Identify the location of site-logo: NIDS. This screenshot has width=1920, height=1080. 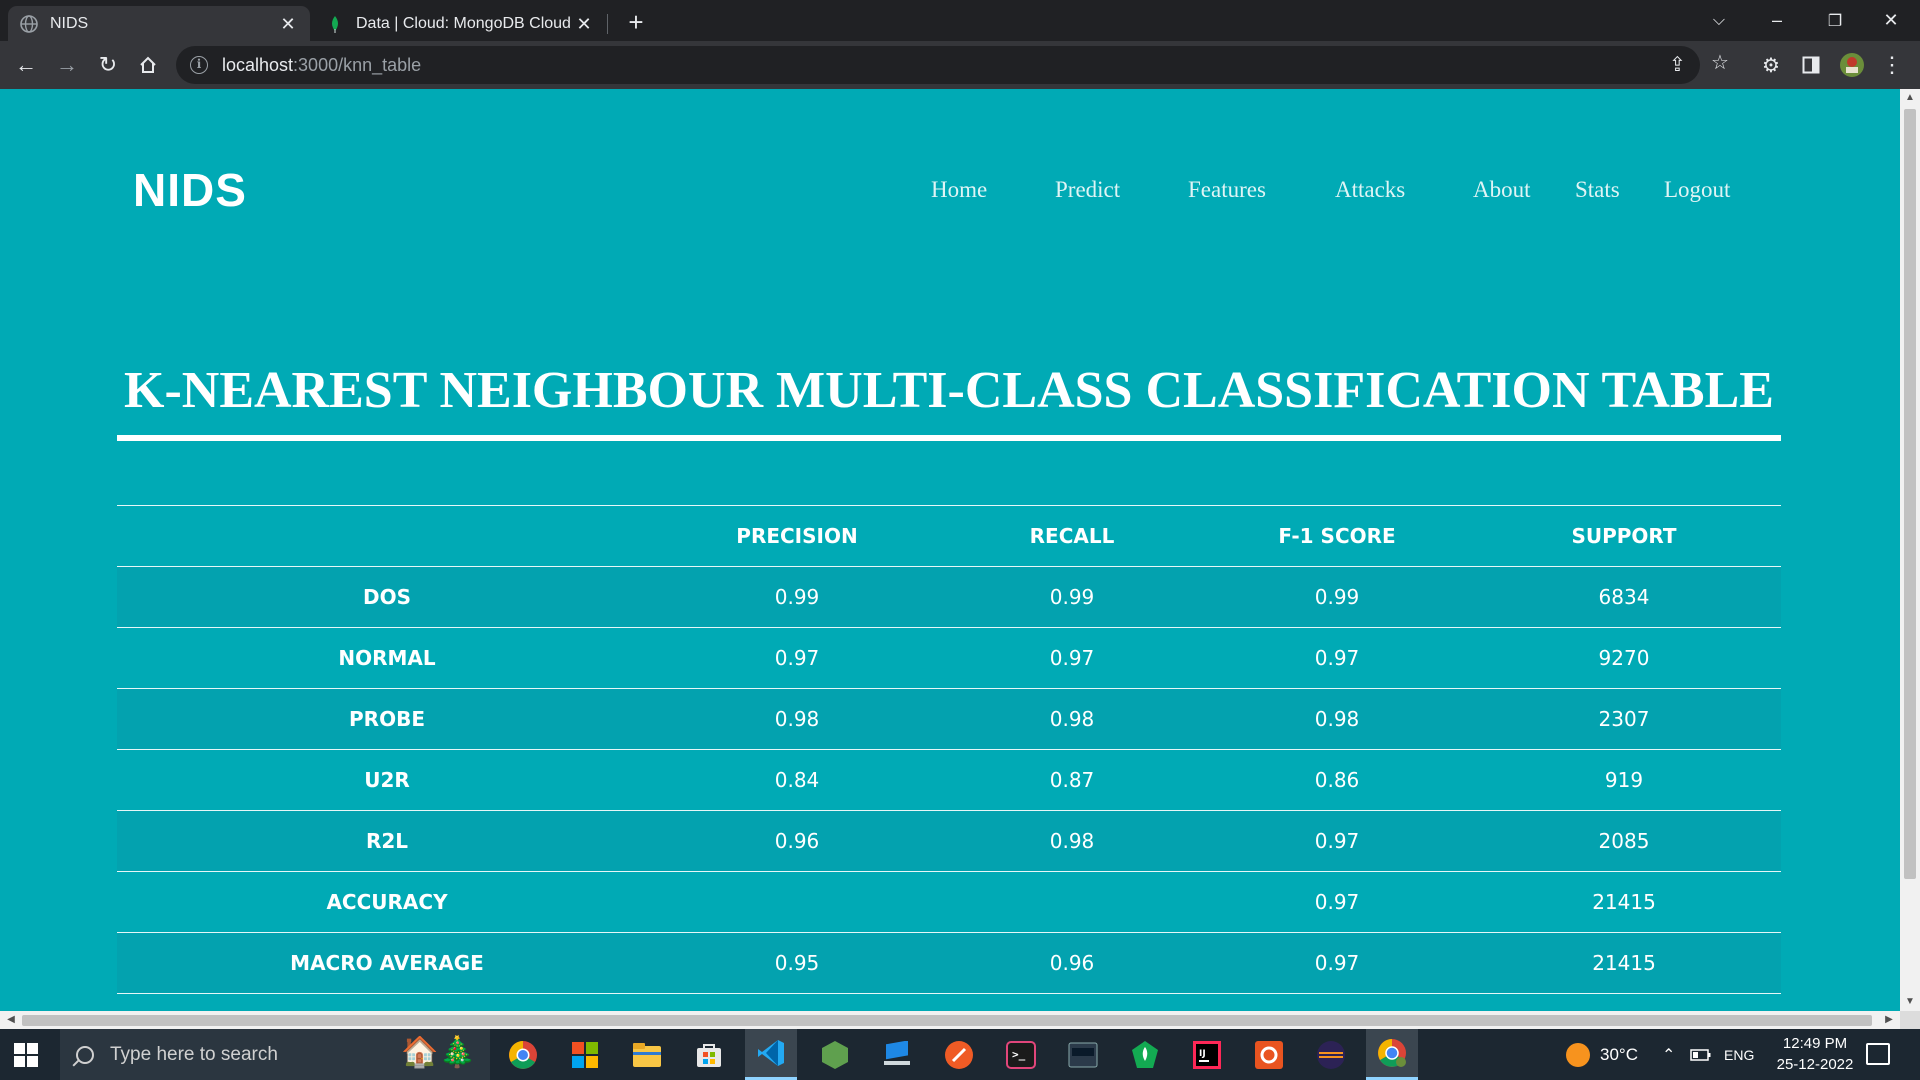
(190, 190).